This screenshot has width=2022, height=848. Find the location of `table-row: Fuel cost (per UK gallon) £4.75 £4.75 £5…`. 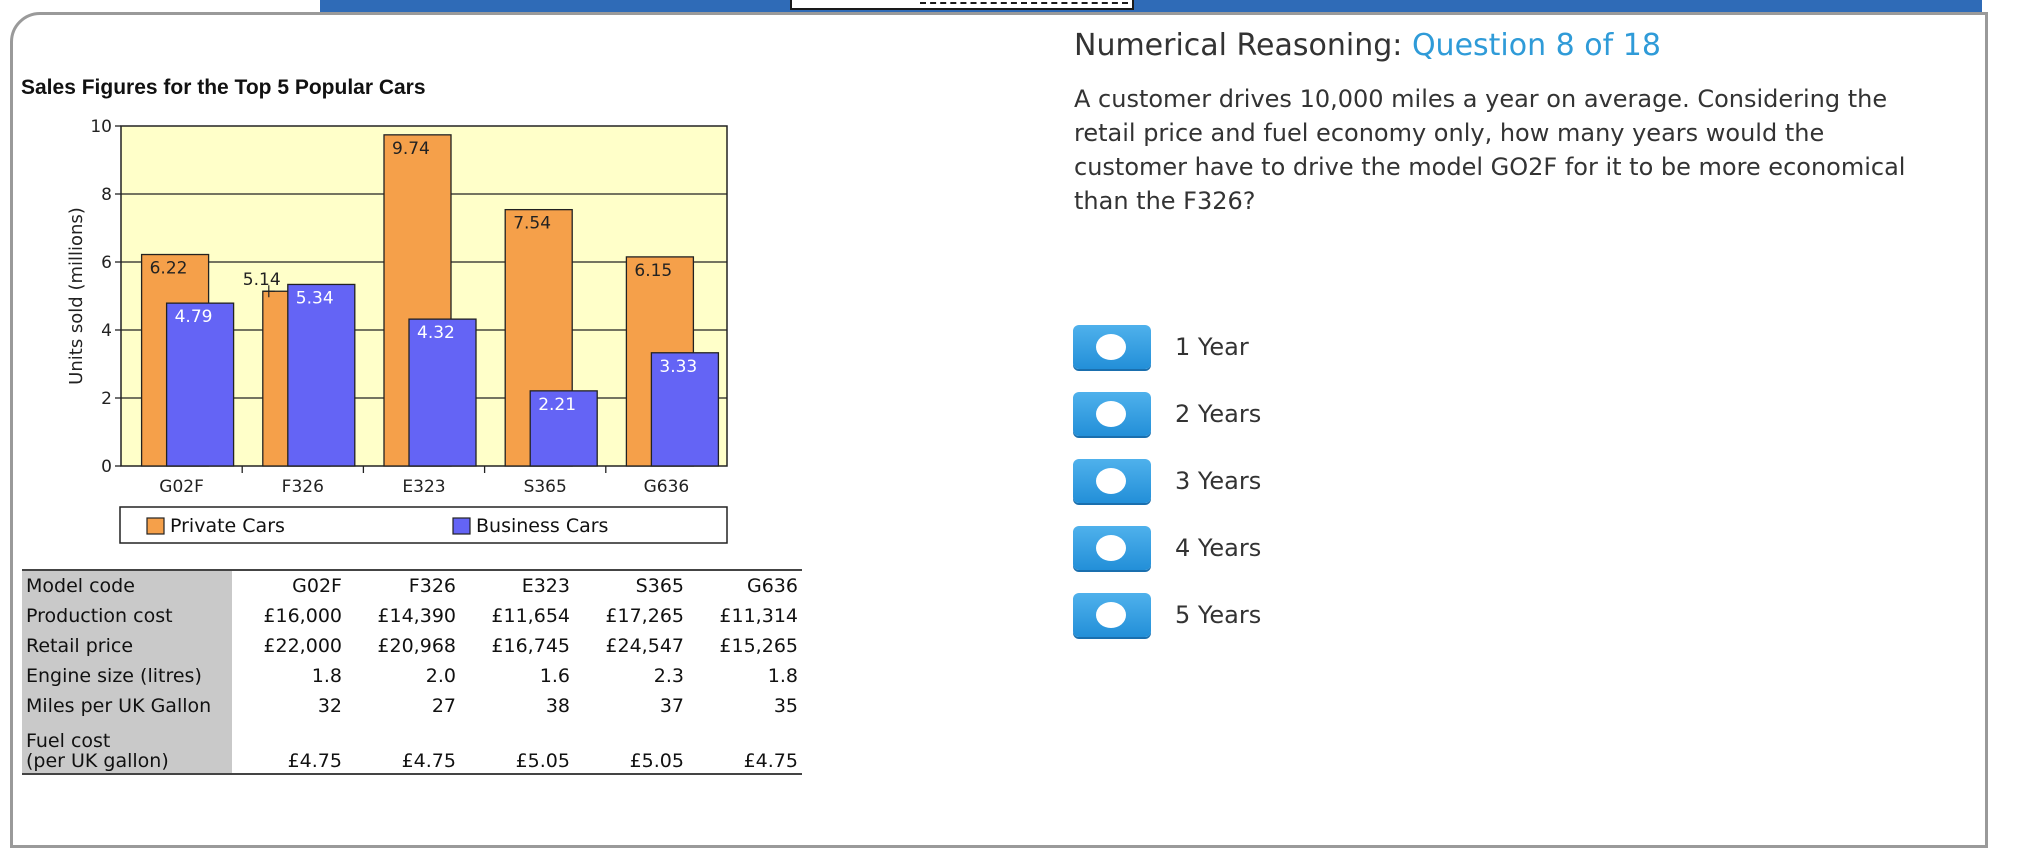

table-row: Fuel cost (per UK gallon) £4.75 £4.75 £5… is located at coordinates (412, 747).